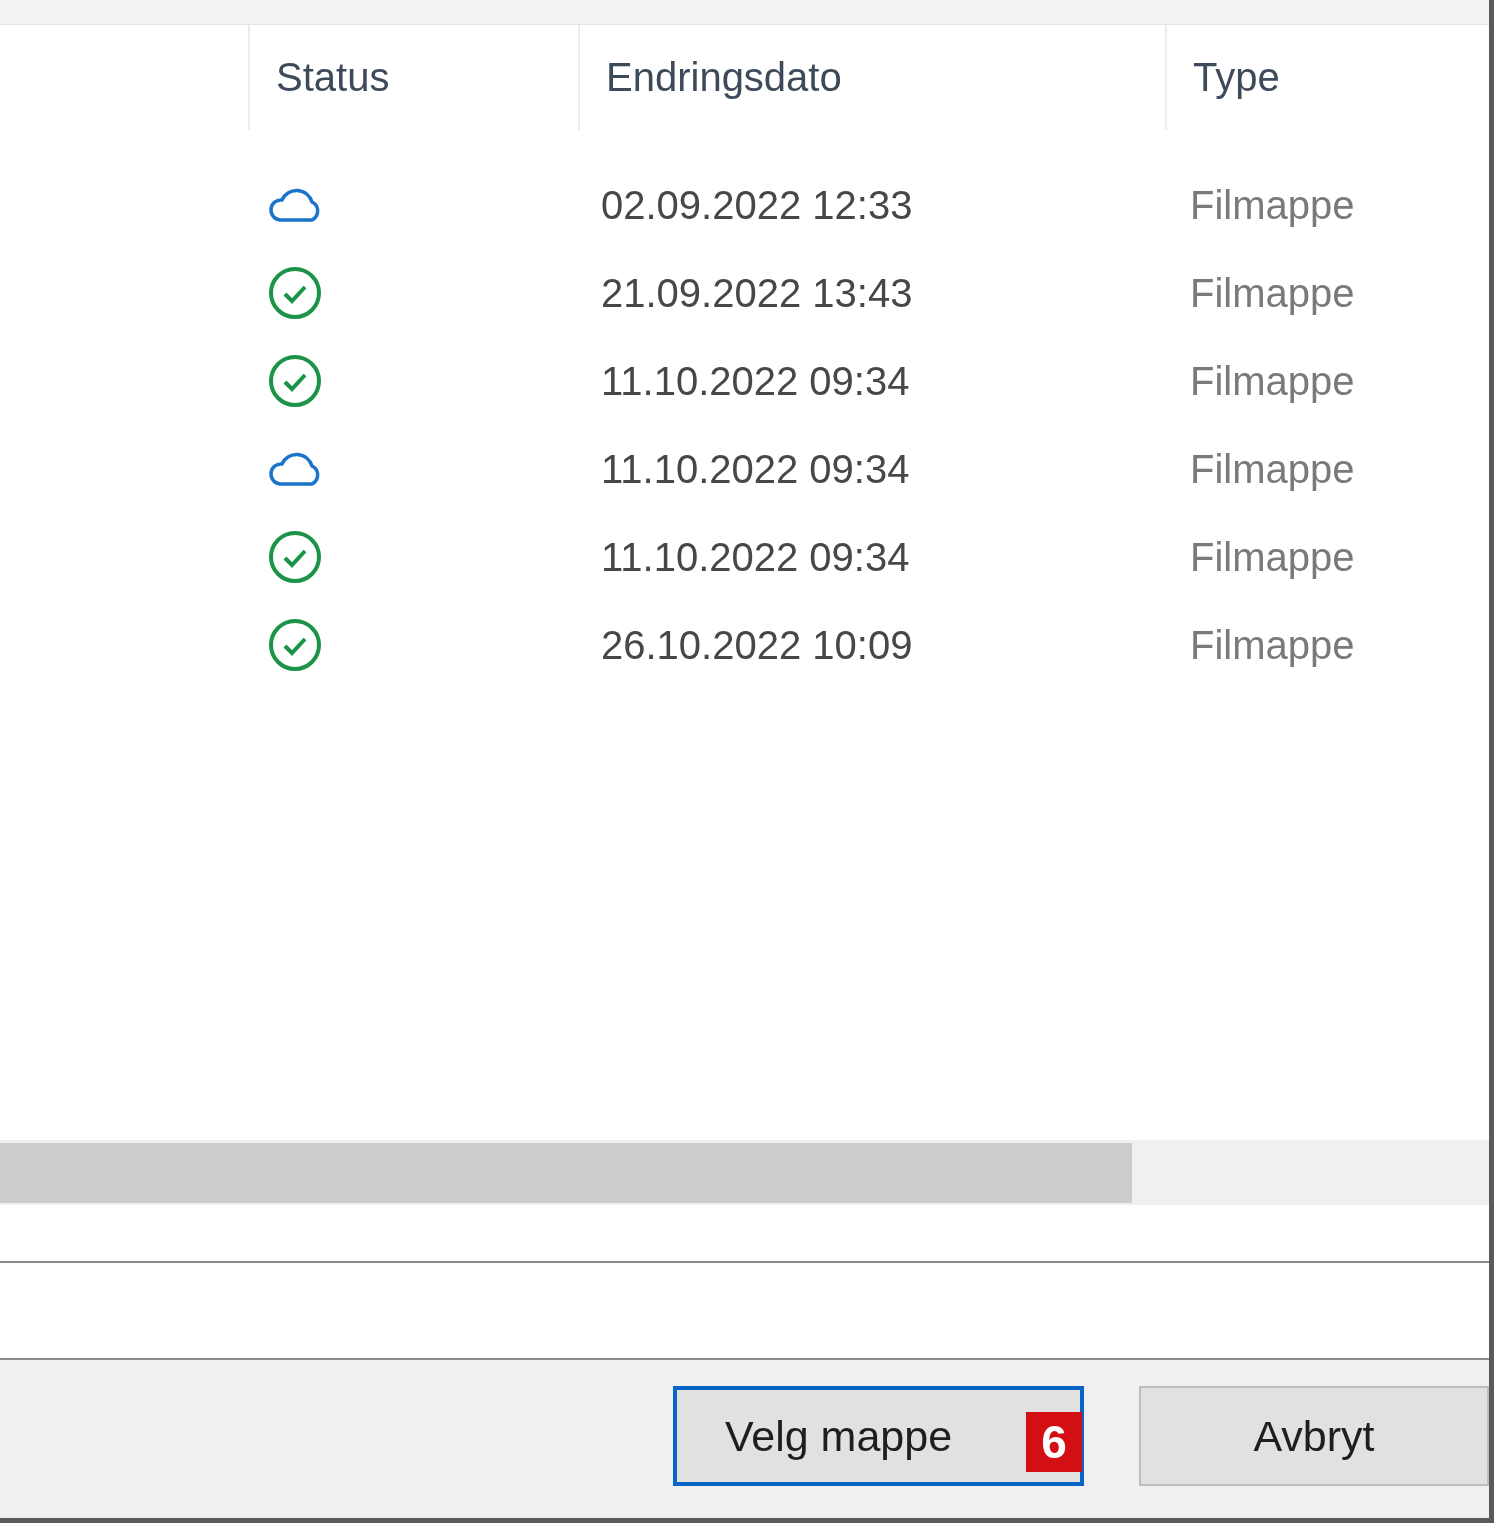 Image resolution: width=1500 pixels, height=1528 pixels. Describe the element at coordinates (756, 644) in the screenshot. I see `date-cell-text: 26.10.2022 10:09` at that location.